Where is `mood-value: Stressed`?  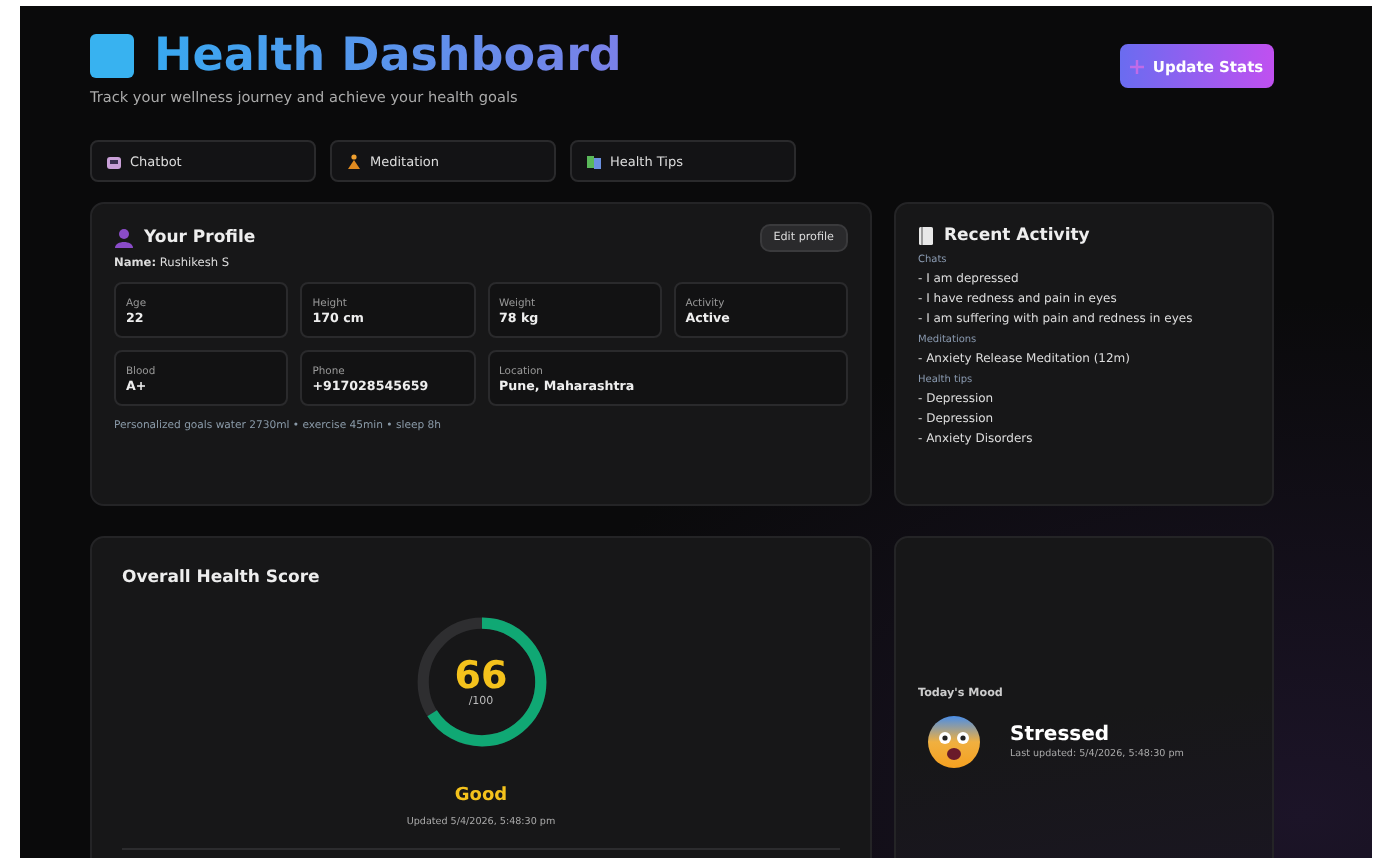
mood-value: Stressed is located at coordinates (1061, 735).